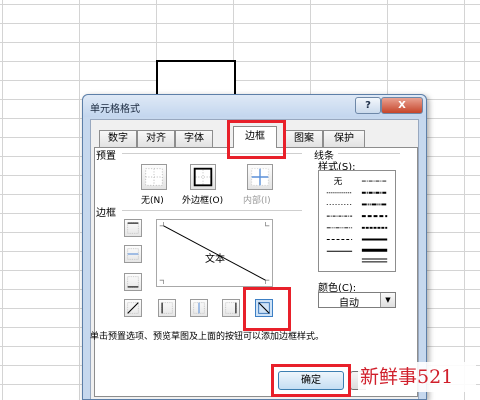  What do you see at coordinates (338, 181) in the screenshot?
I see `line-style-none: 无` at bounding box center [338, 181].